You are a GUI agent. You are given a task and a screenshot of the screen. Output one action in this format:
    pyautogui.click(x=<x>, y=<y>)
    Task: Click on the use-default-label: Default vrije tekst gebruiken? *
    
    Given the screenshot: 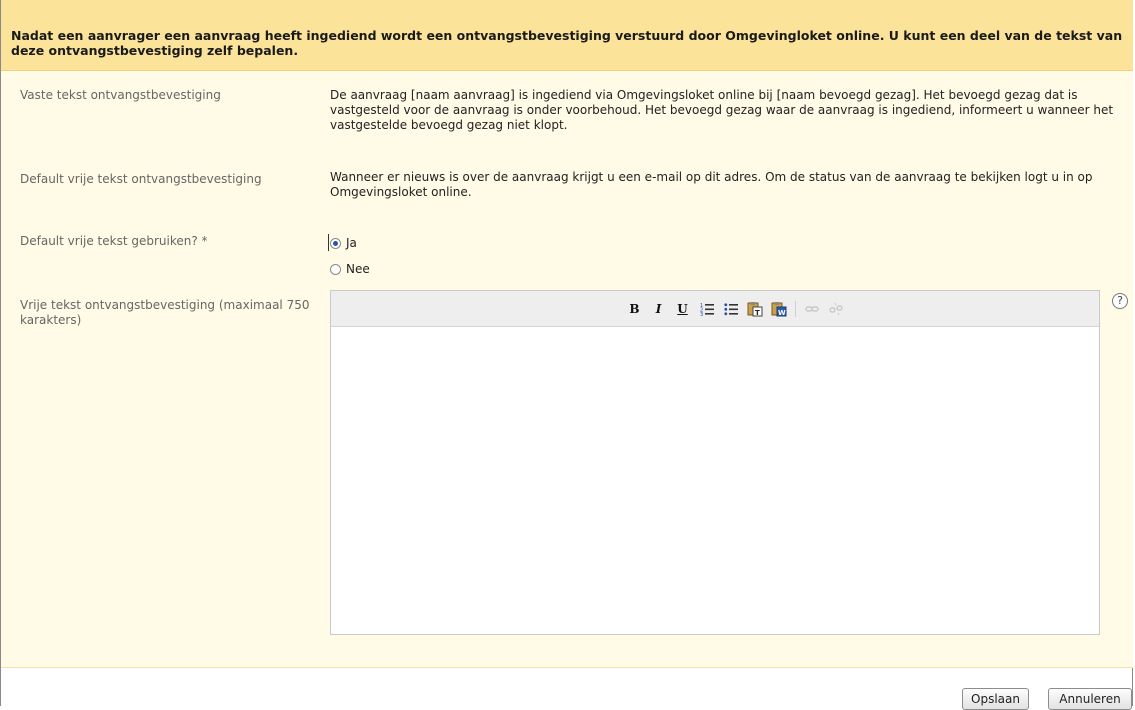 What is the action you would take?
    pyautogui.click(x=114, y=241)
    